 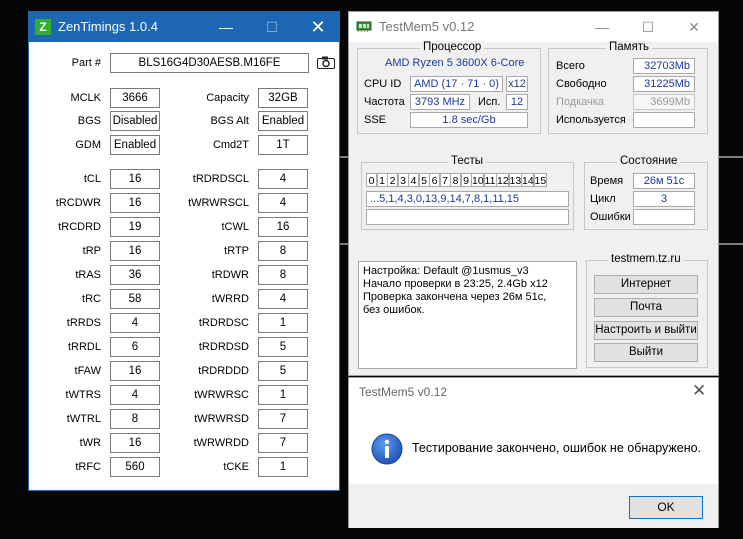 What do you see at coordinates (413, 180) in the screenshot?
I see `test-number-cell: 4` at bounding box center [413, 180].